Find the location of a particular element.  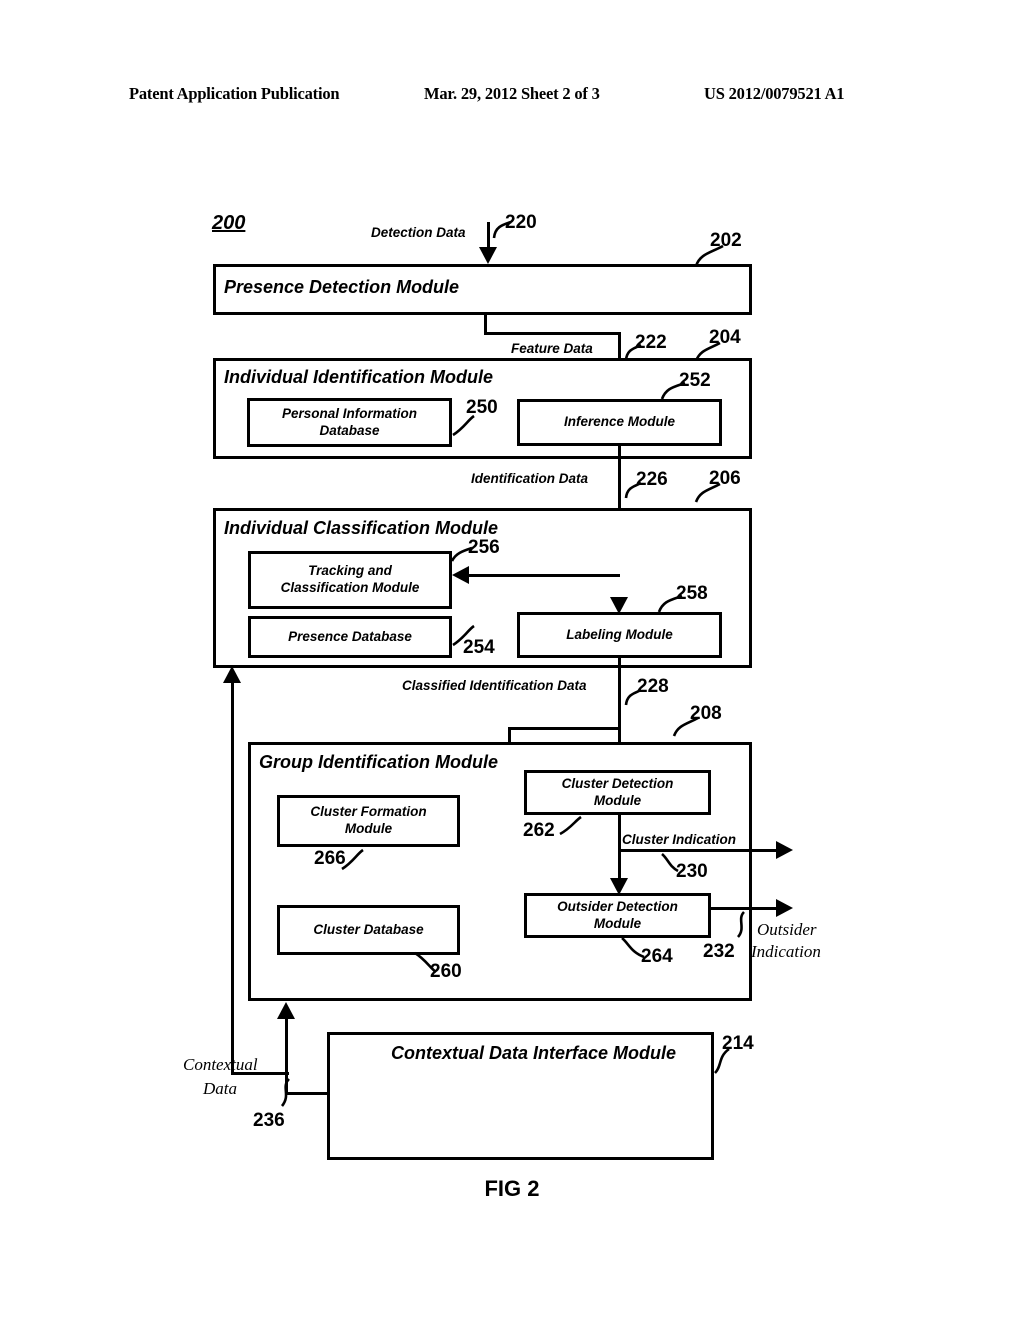

flow-label-identification-data: Identification Data is located at coordinates (530, 478).